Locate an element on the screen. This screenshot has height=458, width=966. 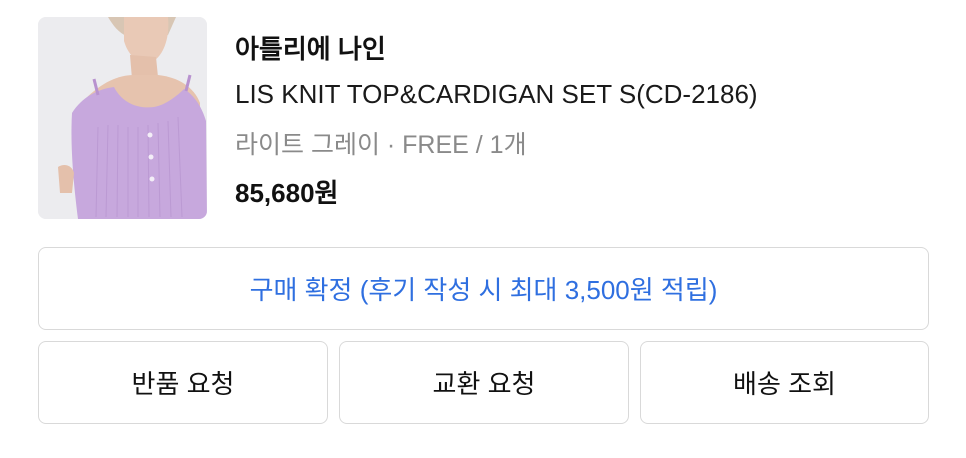
brand-name: 아틀리에 나인 is located at coordinates (310, 47).